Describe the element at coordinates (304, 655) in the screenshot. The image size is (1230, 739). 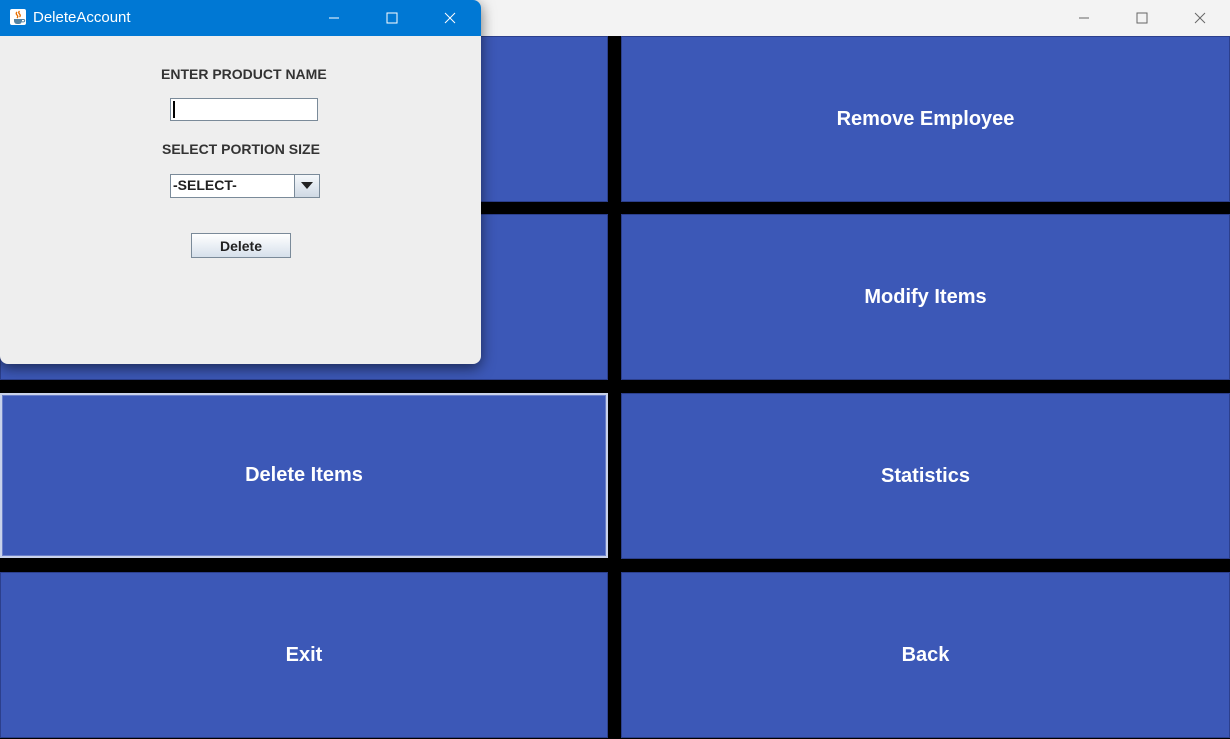
I see `exit-button: Exit` at that location.